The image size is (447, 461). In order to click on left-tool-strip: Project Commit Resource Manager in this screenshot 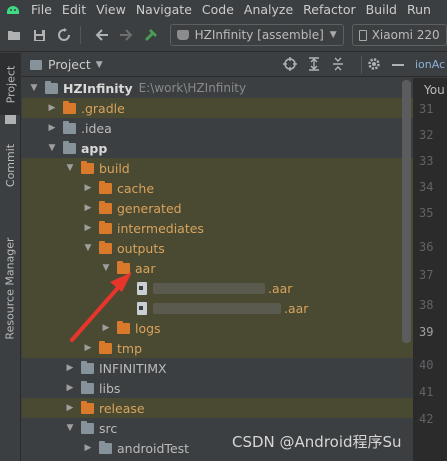, I will do `click(10, 257)`.